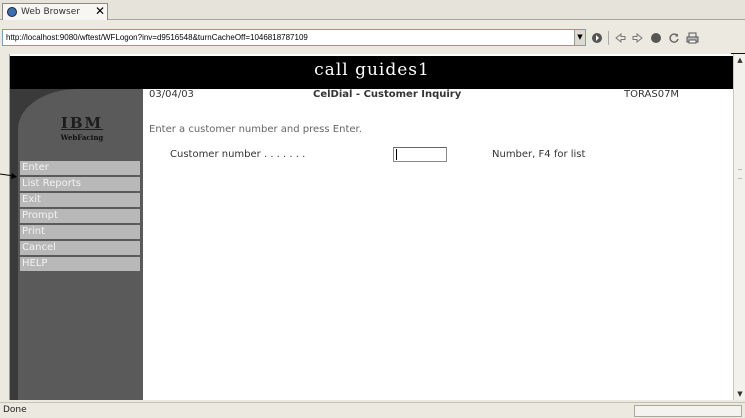 Image resolution: width=745 pixels, height=418 pixels. I want to click on status-progress, so click(688, 411).